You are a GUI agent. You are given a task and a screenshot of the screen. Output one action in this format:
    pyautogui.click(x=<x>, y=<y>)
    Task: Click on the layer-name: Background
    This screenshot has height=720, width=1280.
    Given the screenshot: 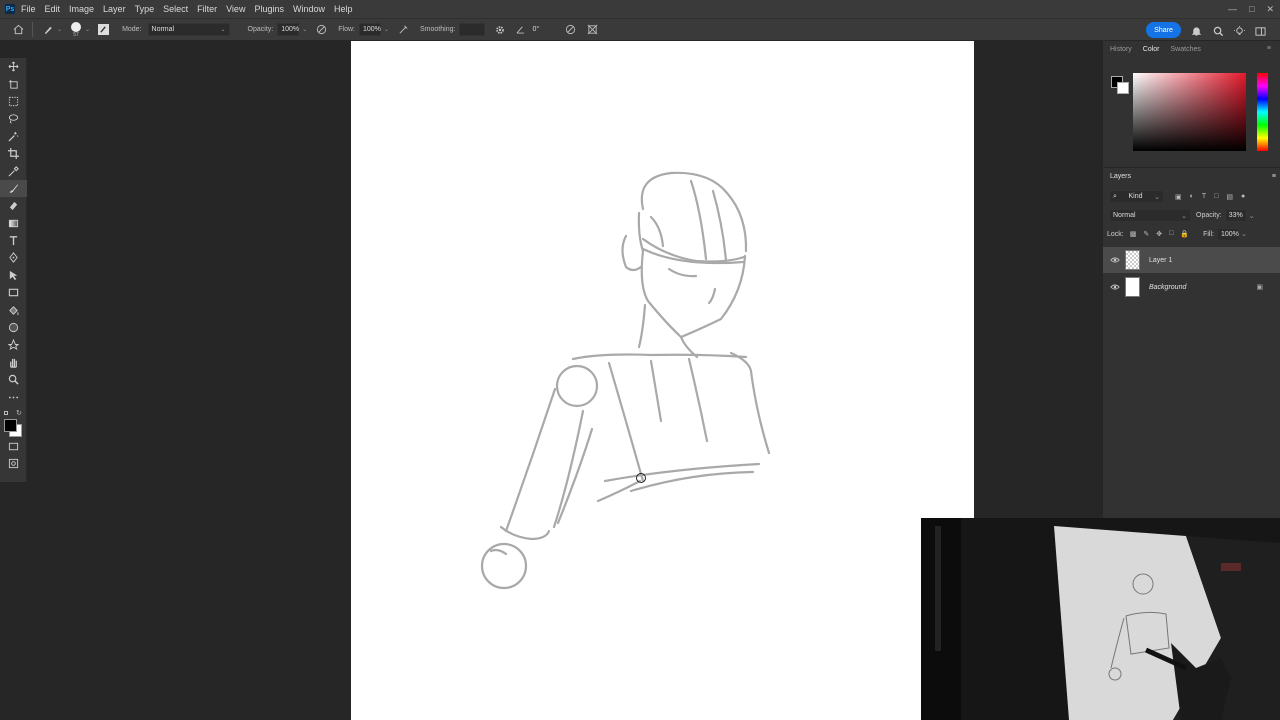 What is the action you would take?
    pyautogui.click(x=1167, y=287)
    